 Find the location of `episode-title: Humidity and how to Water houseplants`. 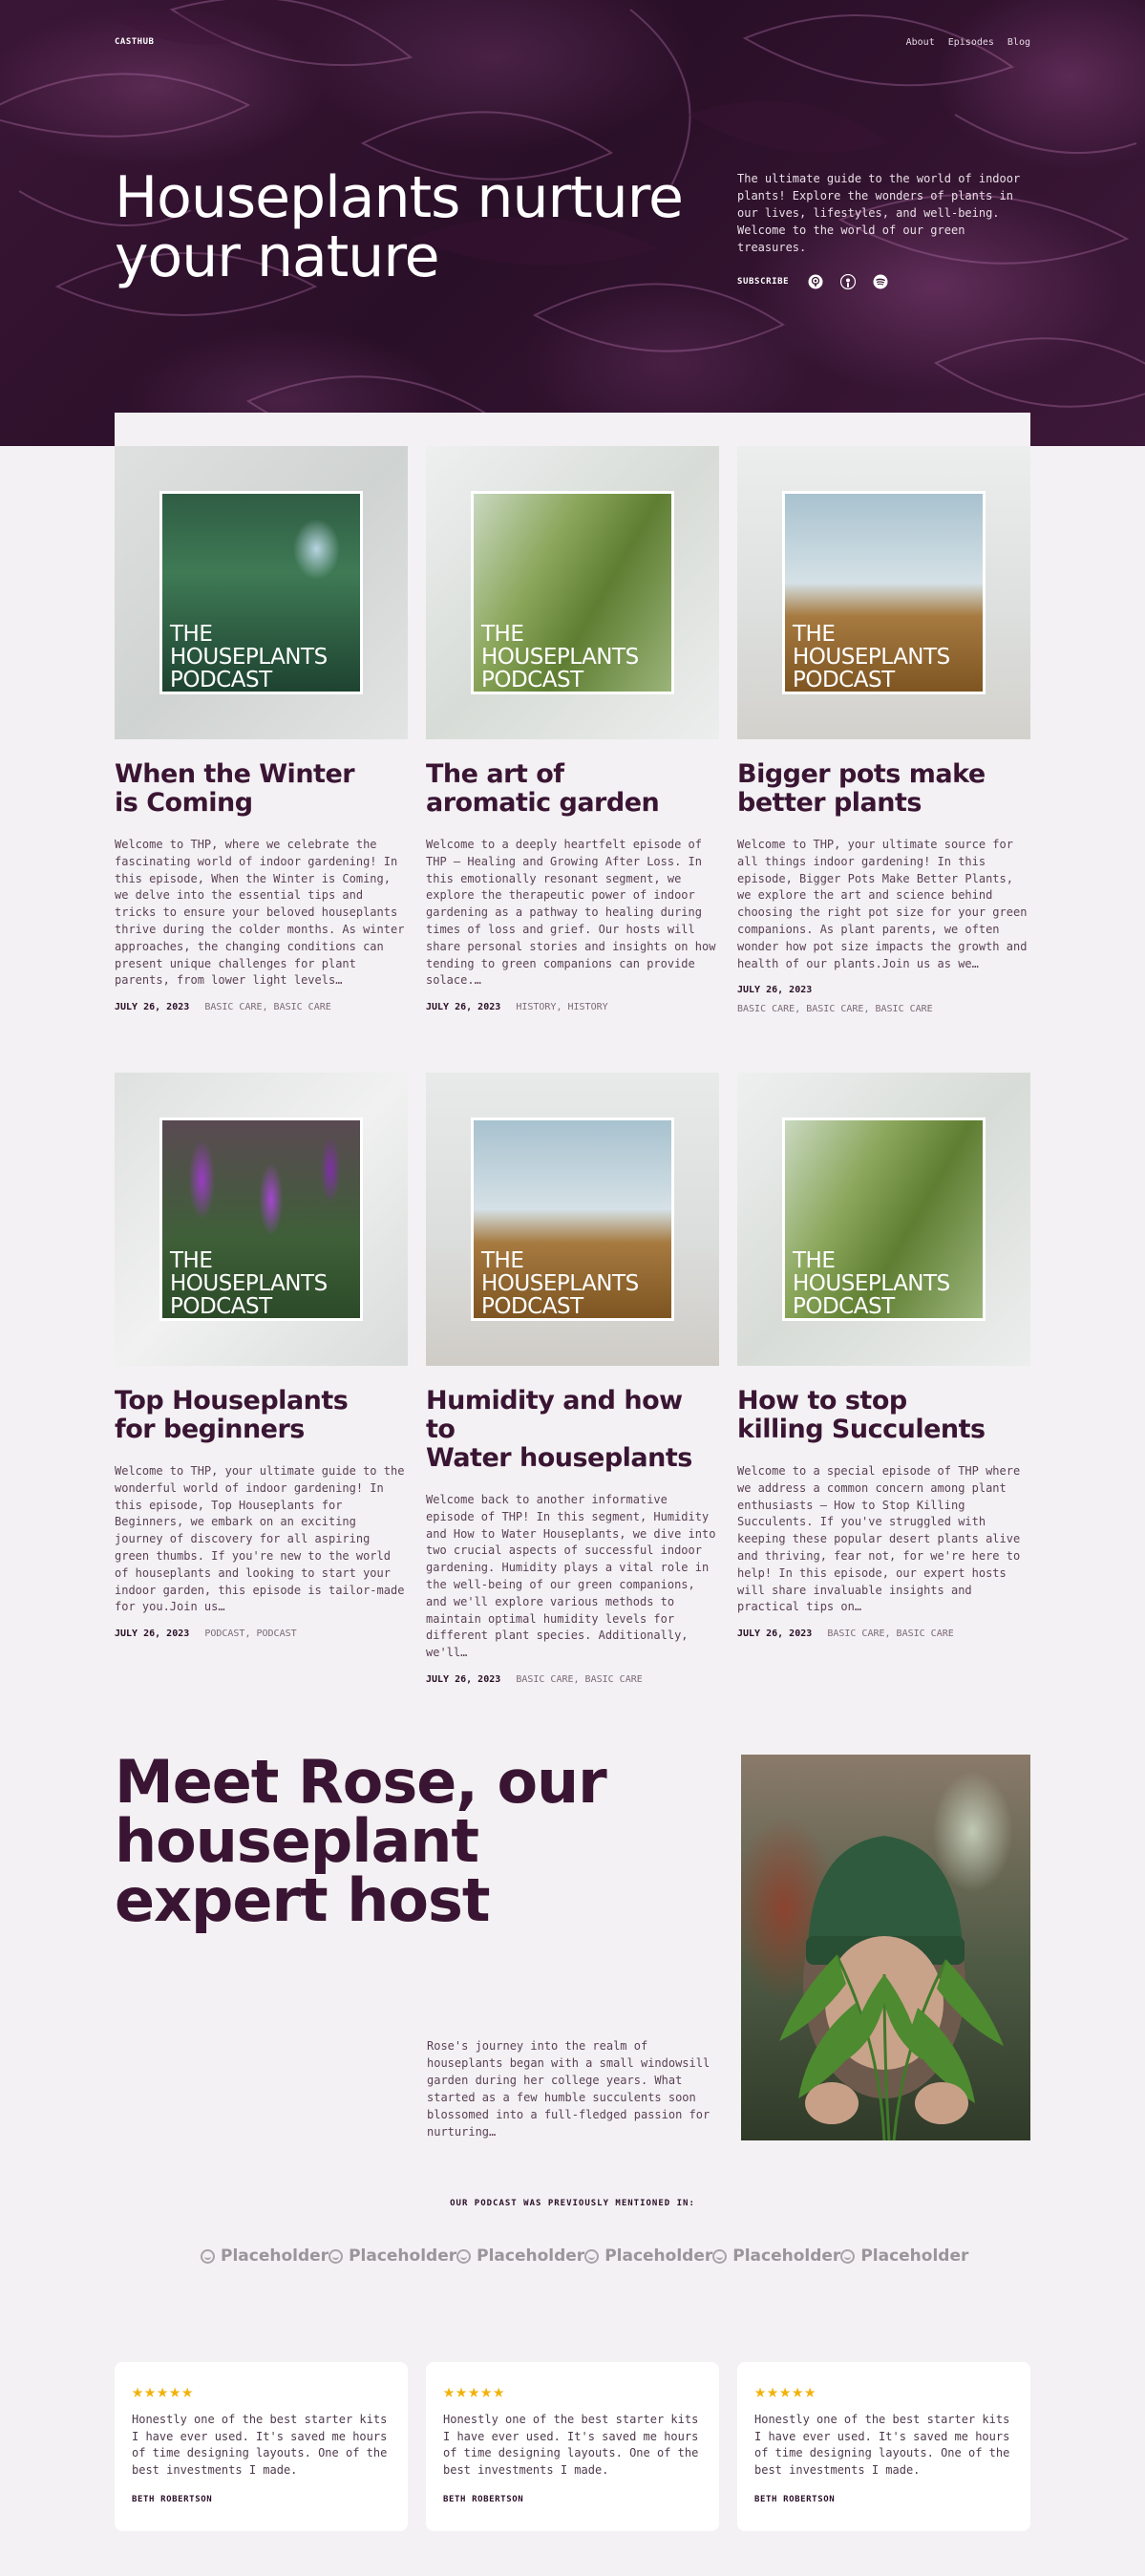

episode-title: Humidity and how to Water houseplants is located at coordinates (572, 1430).